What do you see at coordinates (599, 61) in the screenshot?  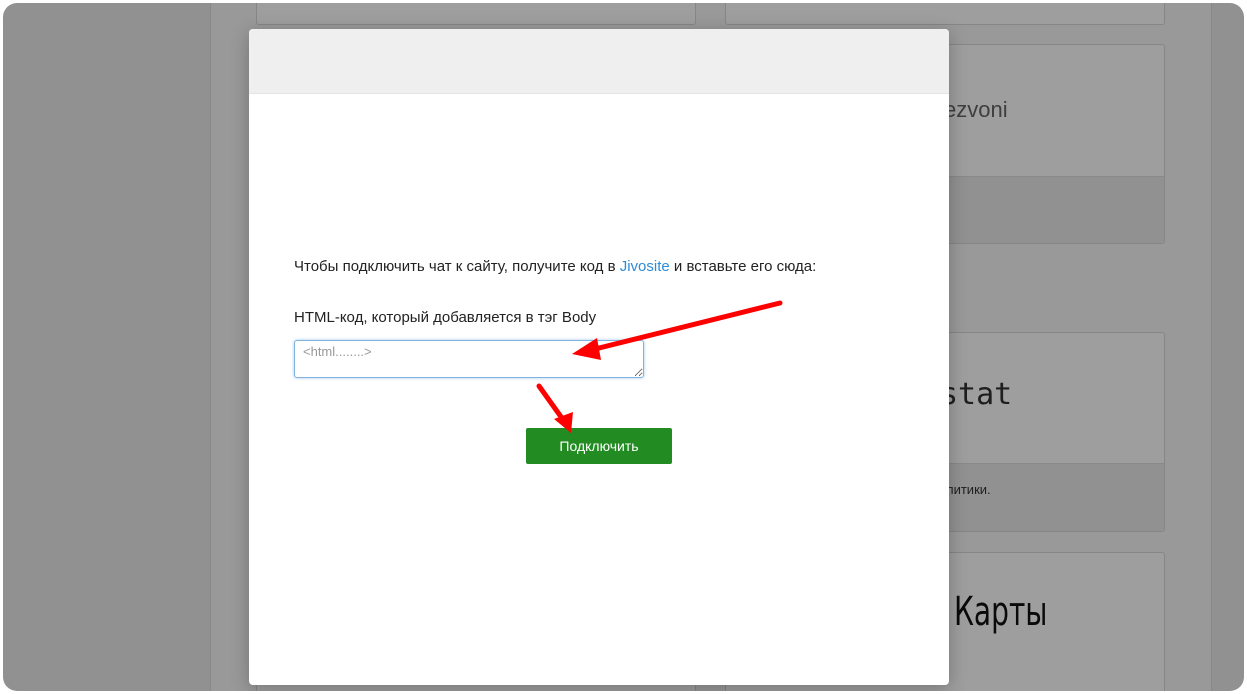 I see `modal-header` at bounding box center [599, 61].